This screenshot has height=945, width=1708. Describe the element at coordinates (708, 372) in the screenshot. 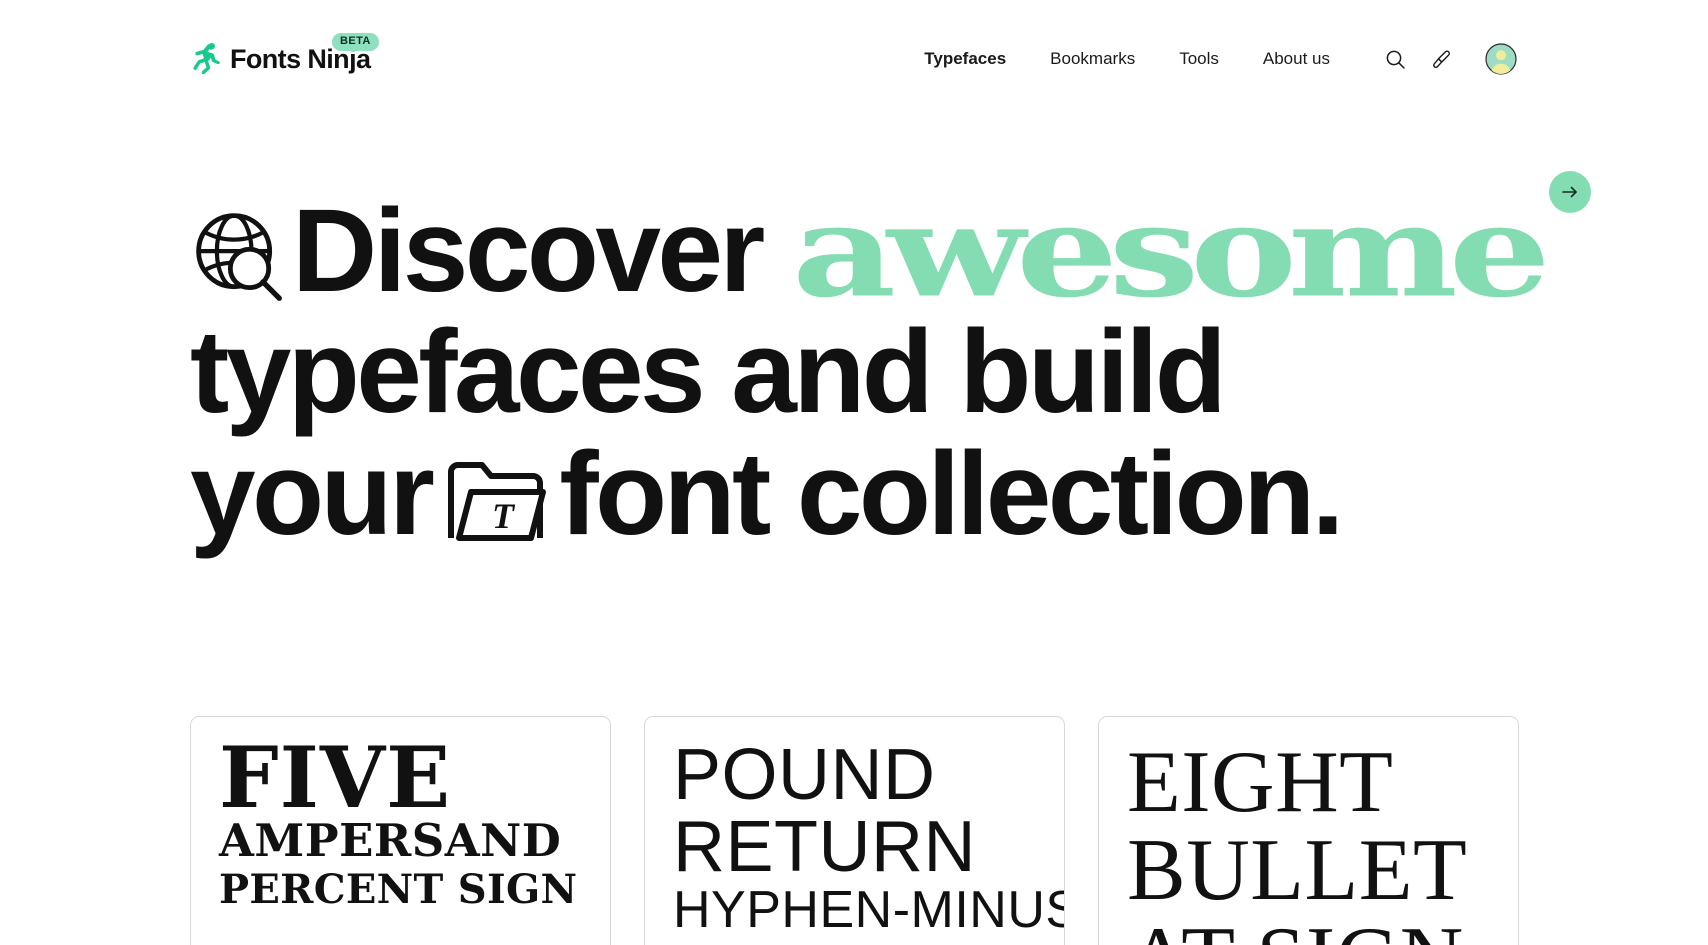

I see `hero-headline-part-2: typefaces and build` at that location.